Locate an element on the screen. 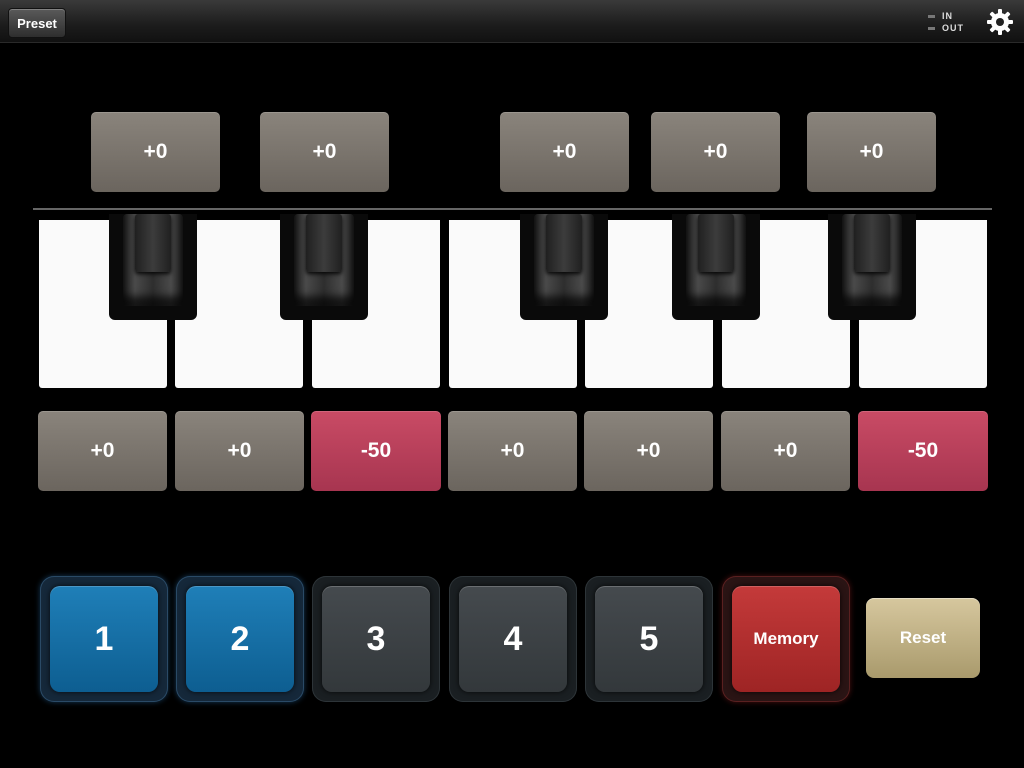 The height and width of the screenshot is (768, 1024). white-key-offset-4: +0 is located at coordinates (512, 451).